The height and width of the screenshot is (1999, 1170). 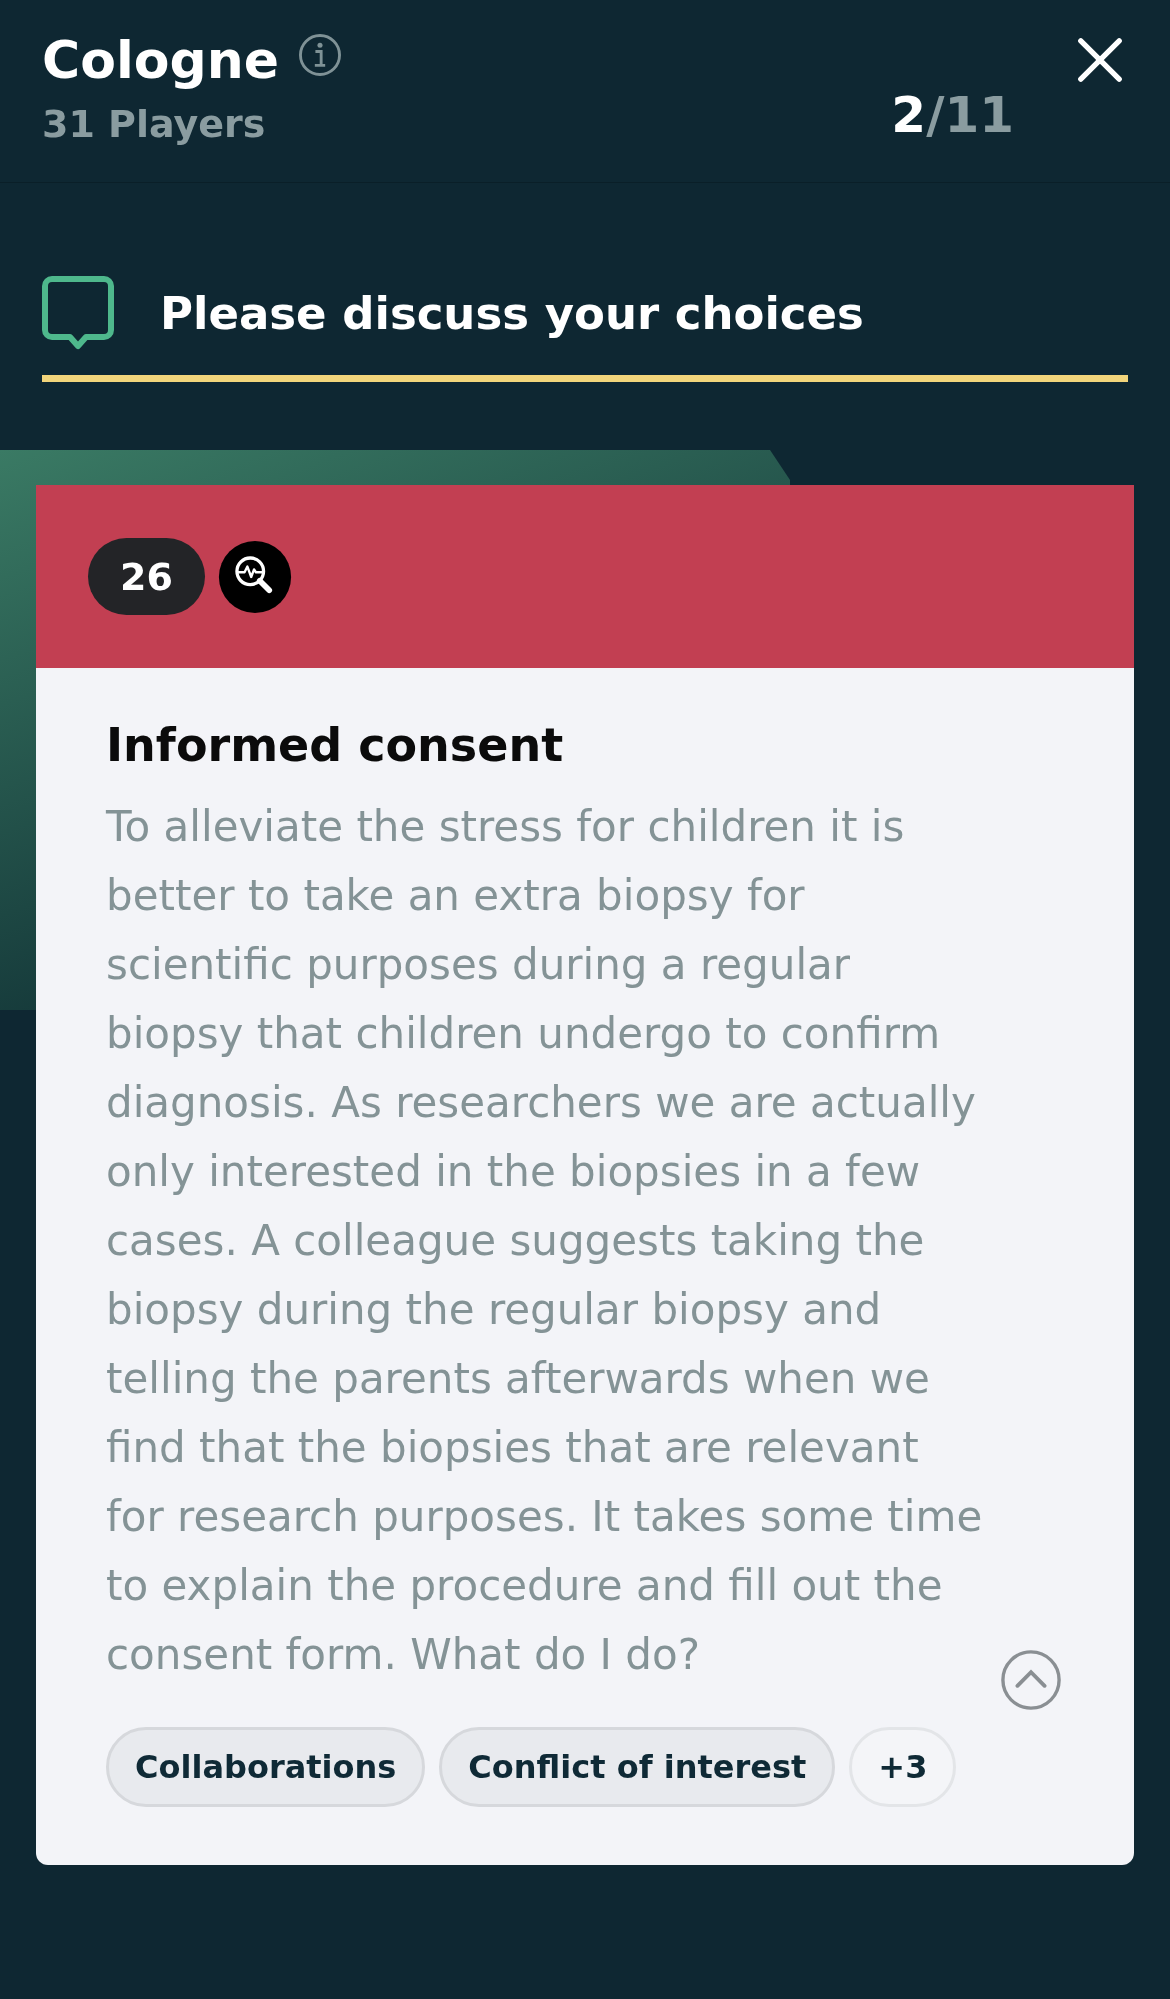 What do you see at coordinates (1031, 1680) in the screenshot?
I see `collapse-icon` at bounding box center [1031, 1680].